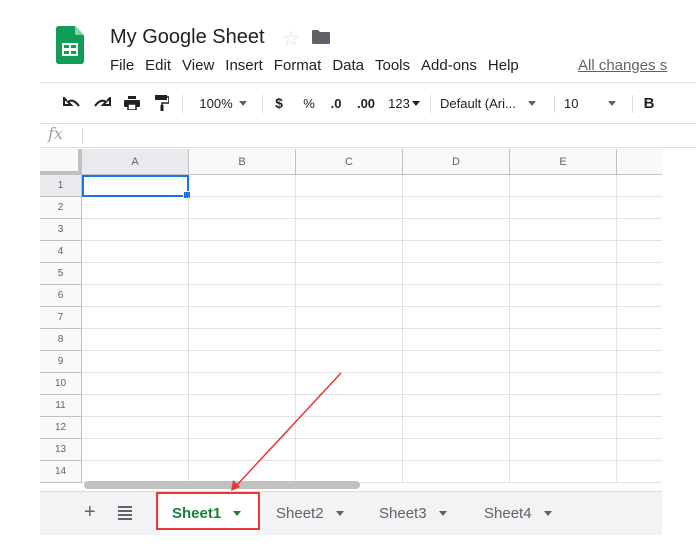 The height and width of the screenshot is (555, 696). I want to click on sheet-tab-sheet2: Sheet2, so click(310, 513).